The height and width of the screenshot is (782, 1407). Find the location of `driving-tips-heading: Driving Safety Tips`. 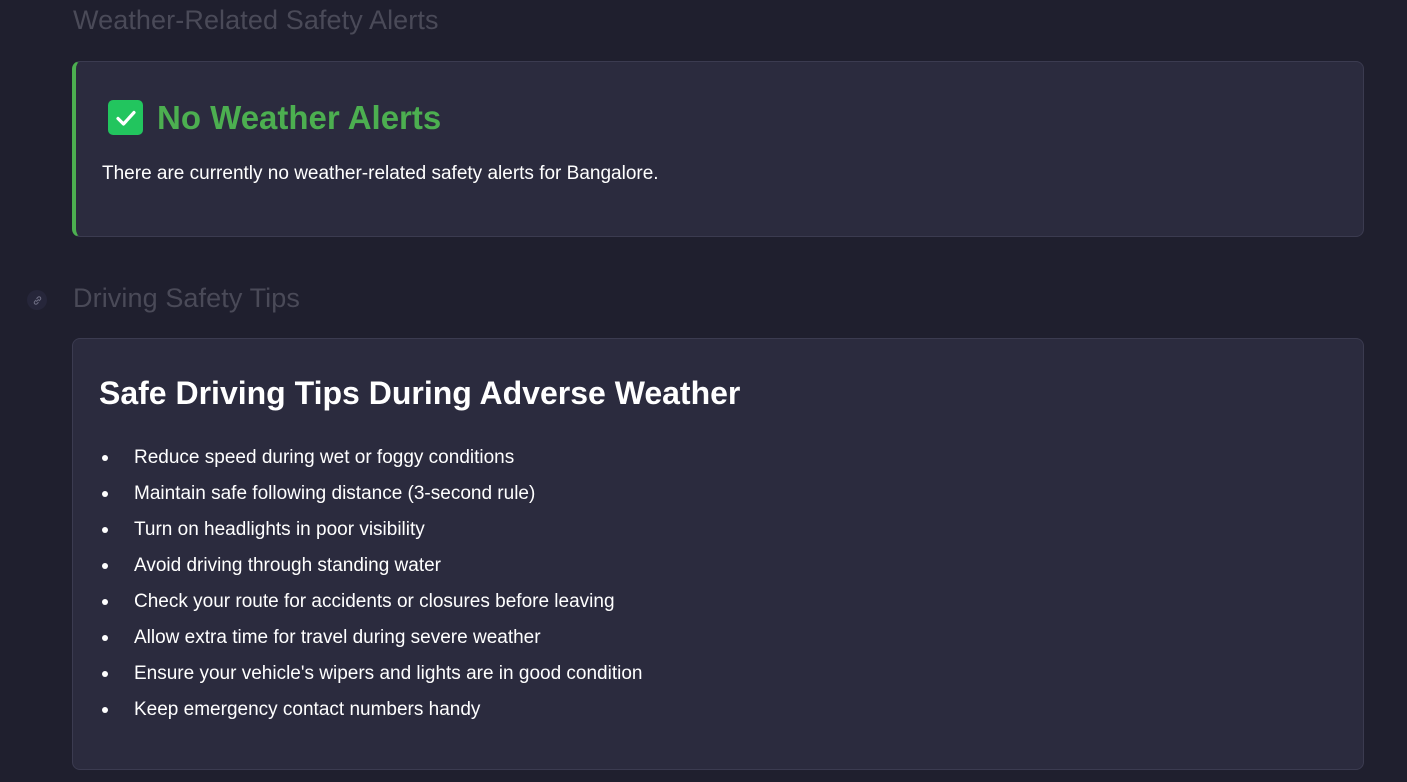

driving-tips-heading: Driving Safety Tips is located at coordinates (186, 298).